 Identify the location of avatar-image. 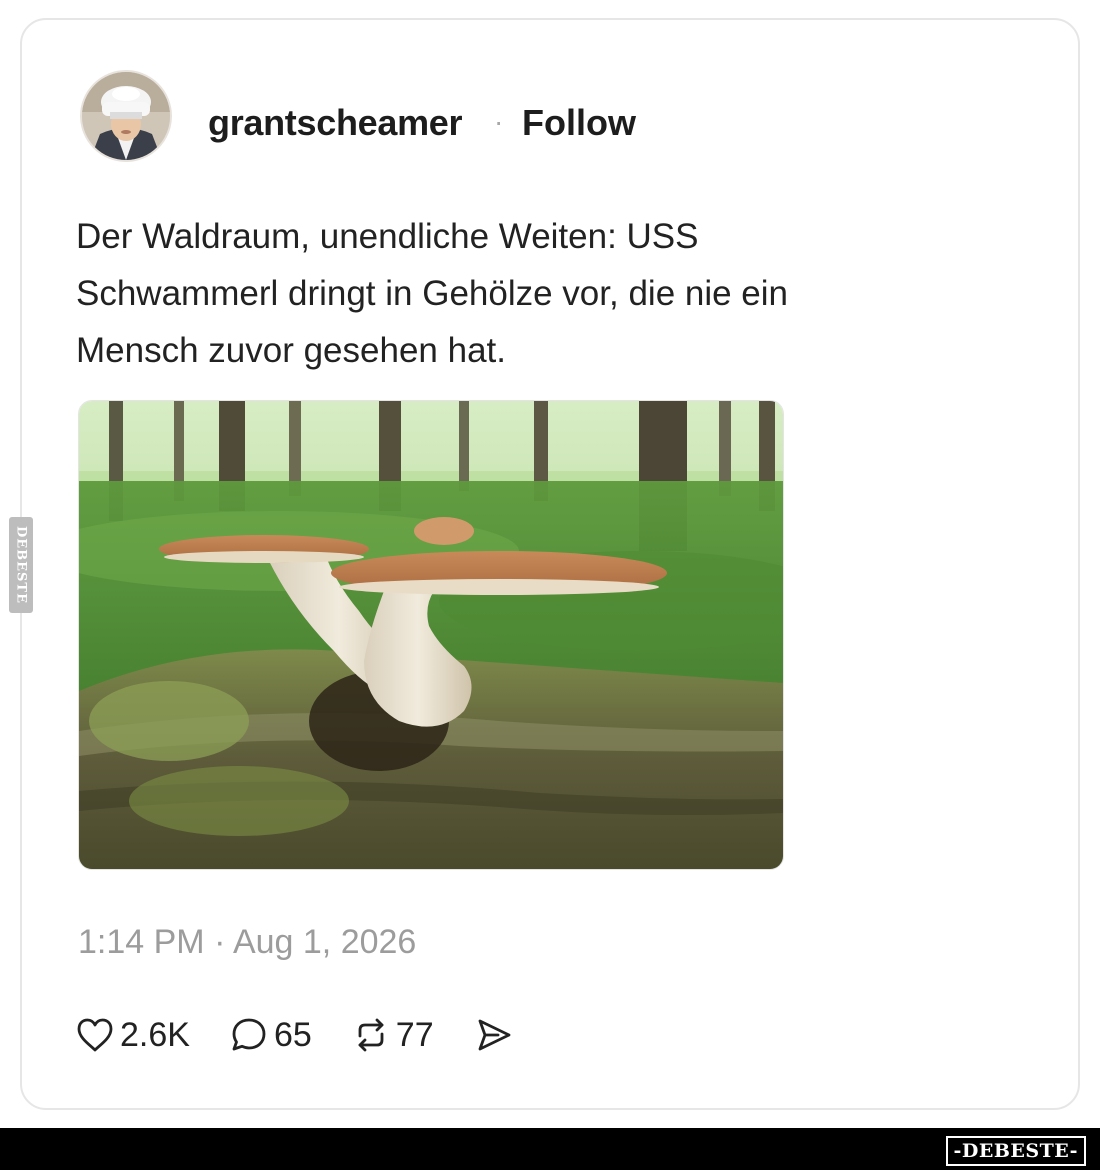
(126, 116).